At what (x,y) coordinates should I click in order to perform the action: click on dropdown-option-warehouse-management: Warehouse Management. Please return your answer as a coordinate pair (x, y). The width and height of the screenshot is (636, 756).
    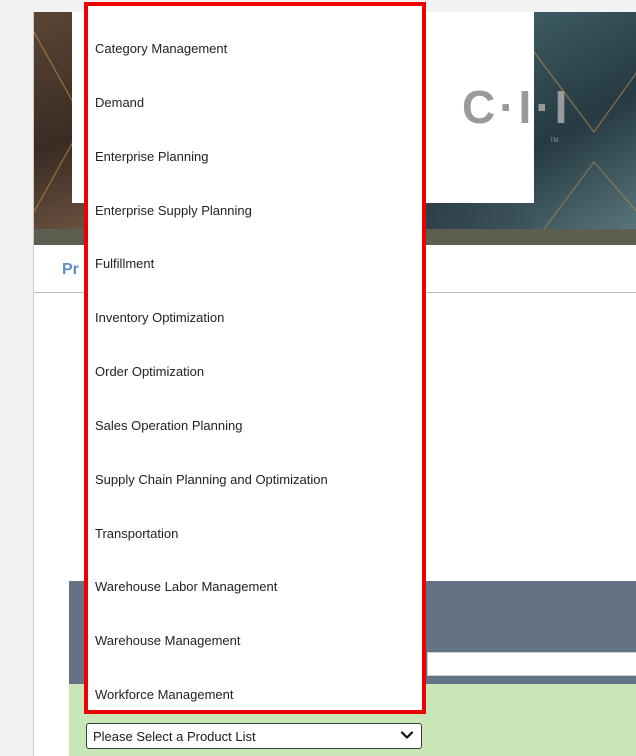
    Looking at the image, I should click on (168, 641).